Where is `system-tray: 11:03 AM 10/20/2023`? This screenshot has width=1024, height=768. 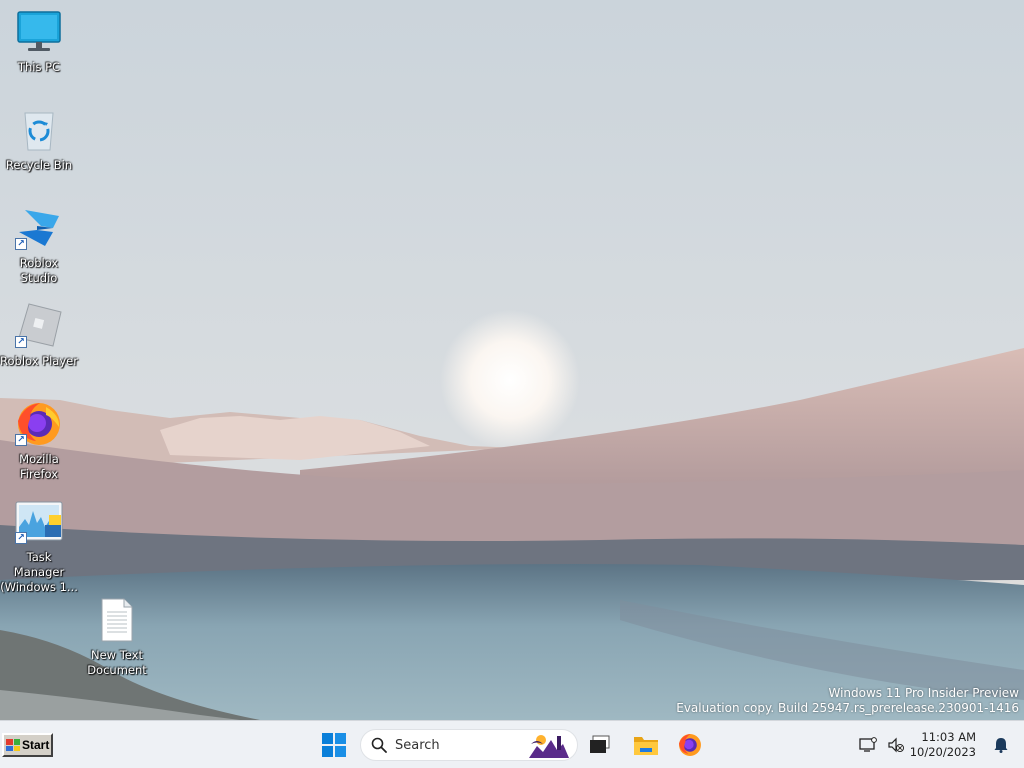 system-tray: 11:03 AM 10/20/2023 is located at coordinates (939, 744).